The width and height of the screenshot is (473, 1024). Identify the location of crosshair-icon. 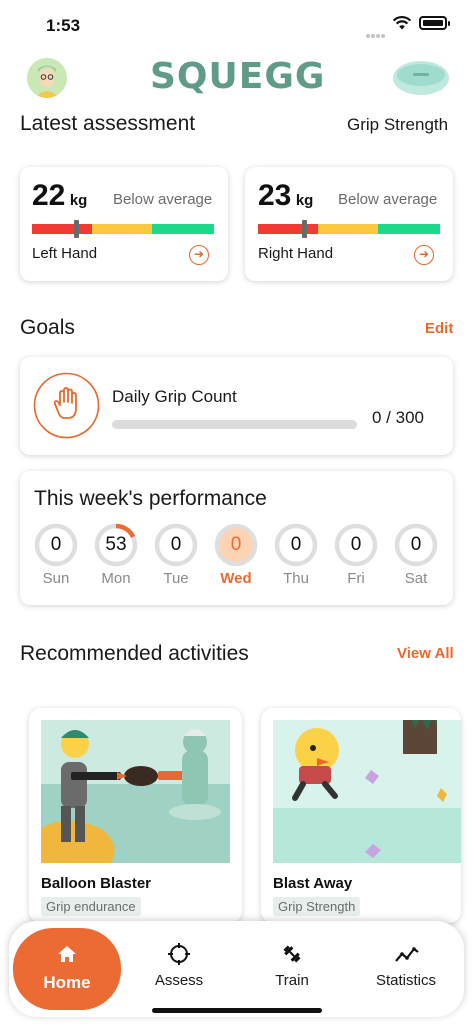
(179, 954).